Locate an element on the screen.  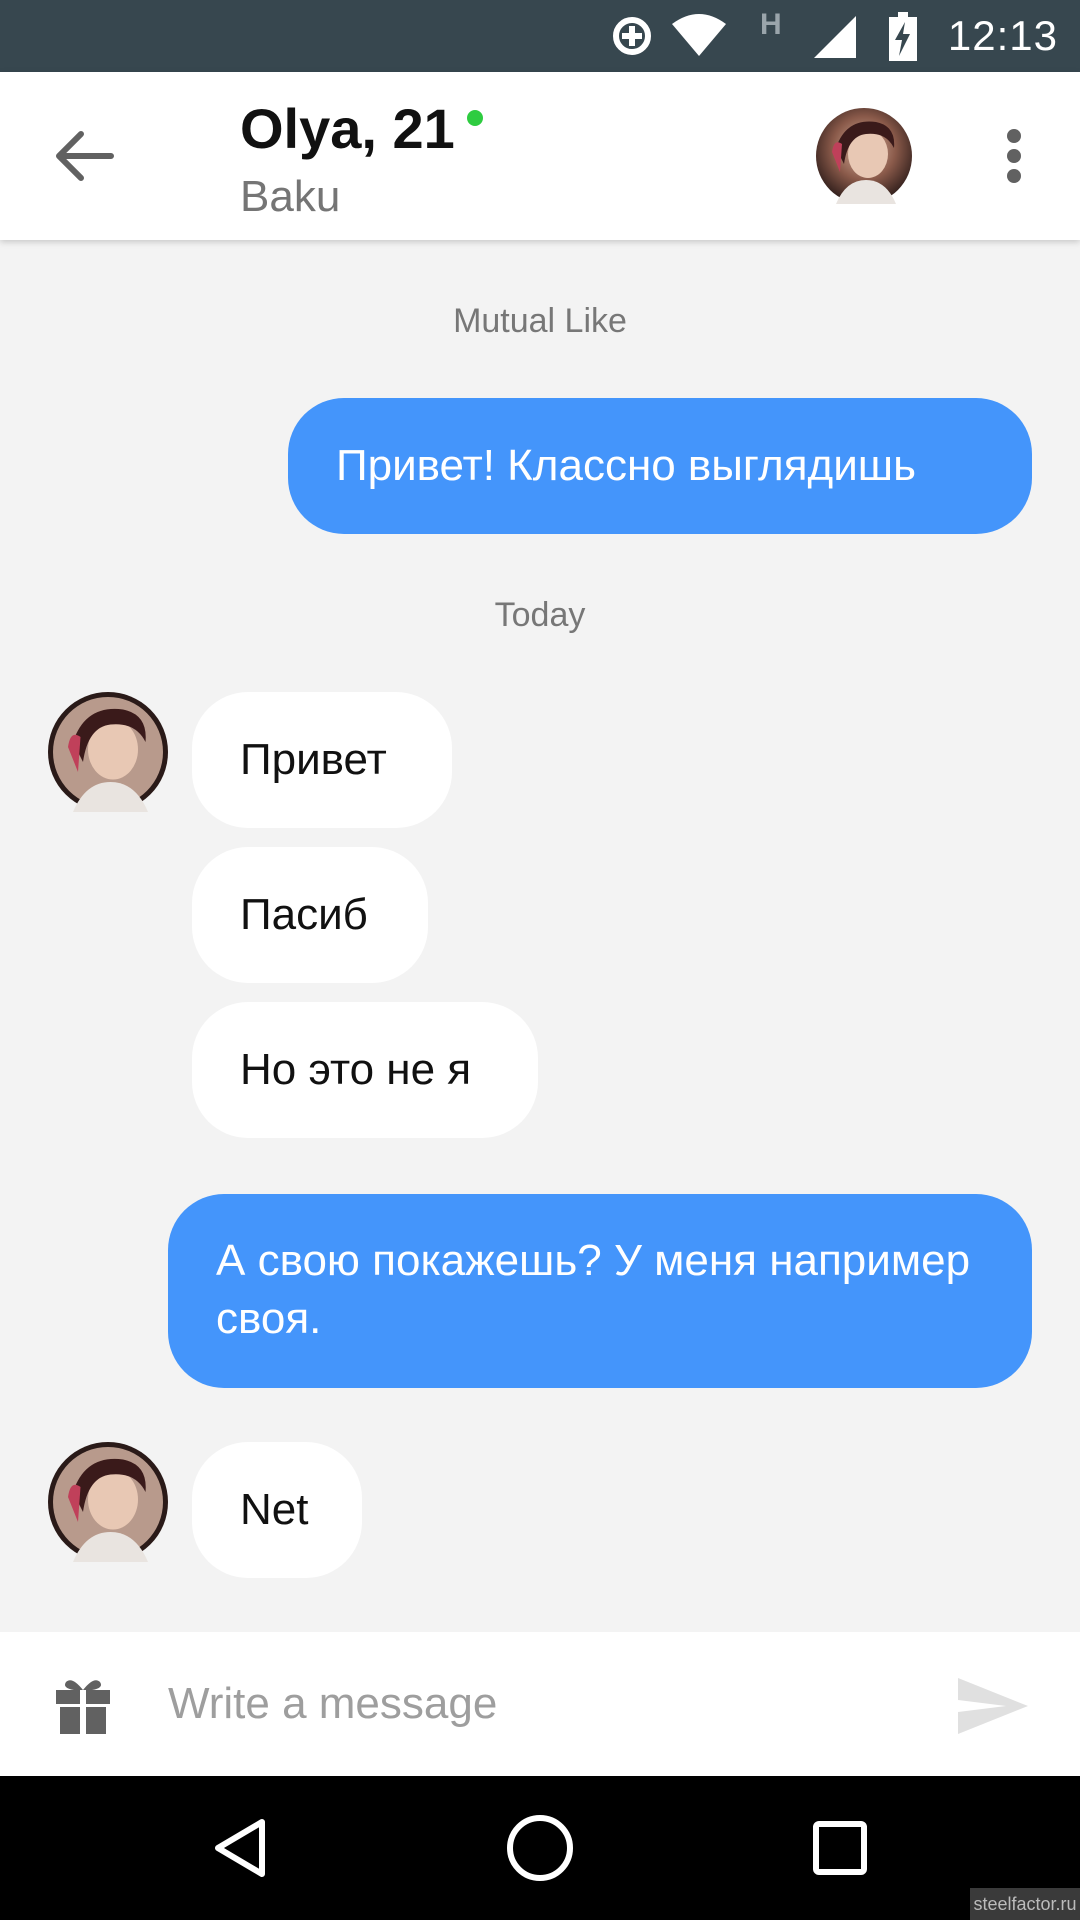
nav-home-button is located at coordinates (540, 1848).